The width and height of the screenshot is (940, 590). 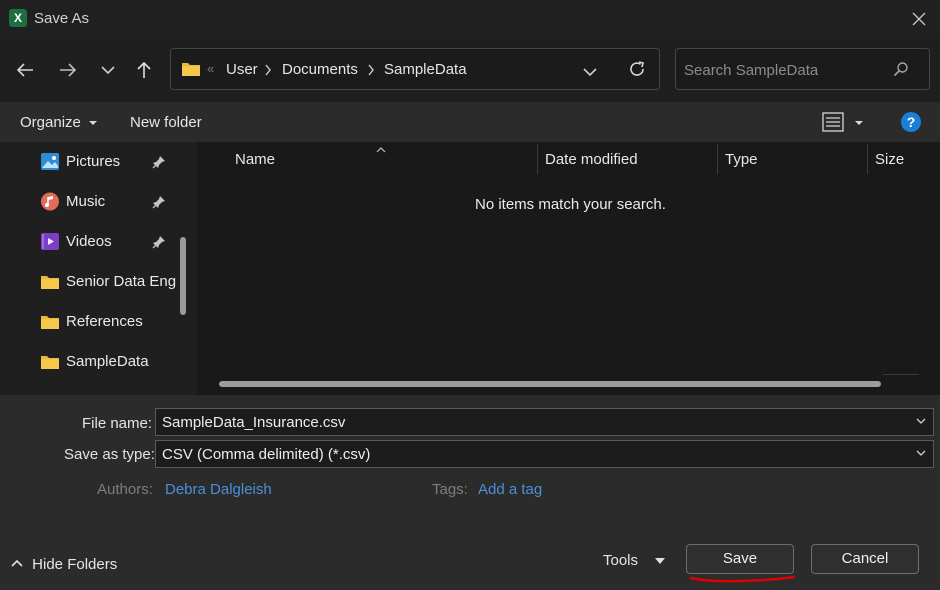 I want to click on new-folder-button: New folder, so click(x=166, y=122).